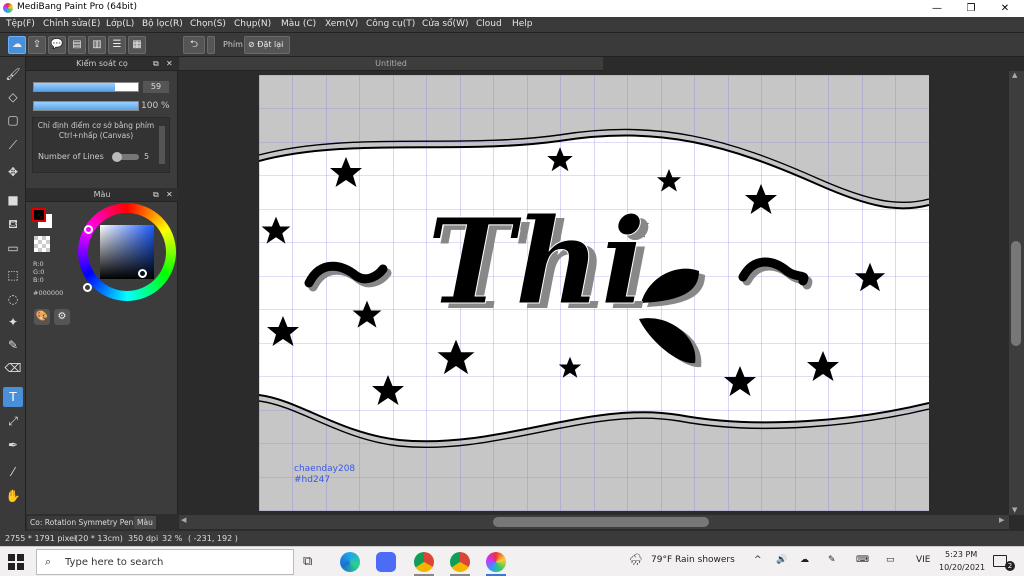 The width and height of the screenshot is (1024, 576). Describe the element at coordinates (13, 322) in the screenshot. I see `magic-wand-icon: ✦` at that location.